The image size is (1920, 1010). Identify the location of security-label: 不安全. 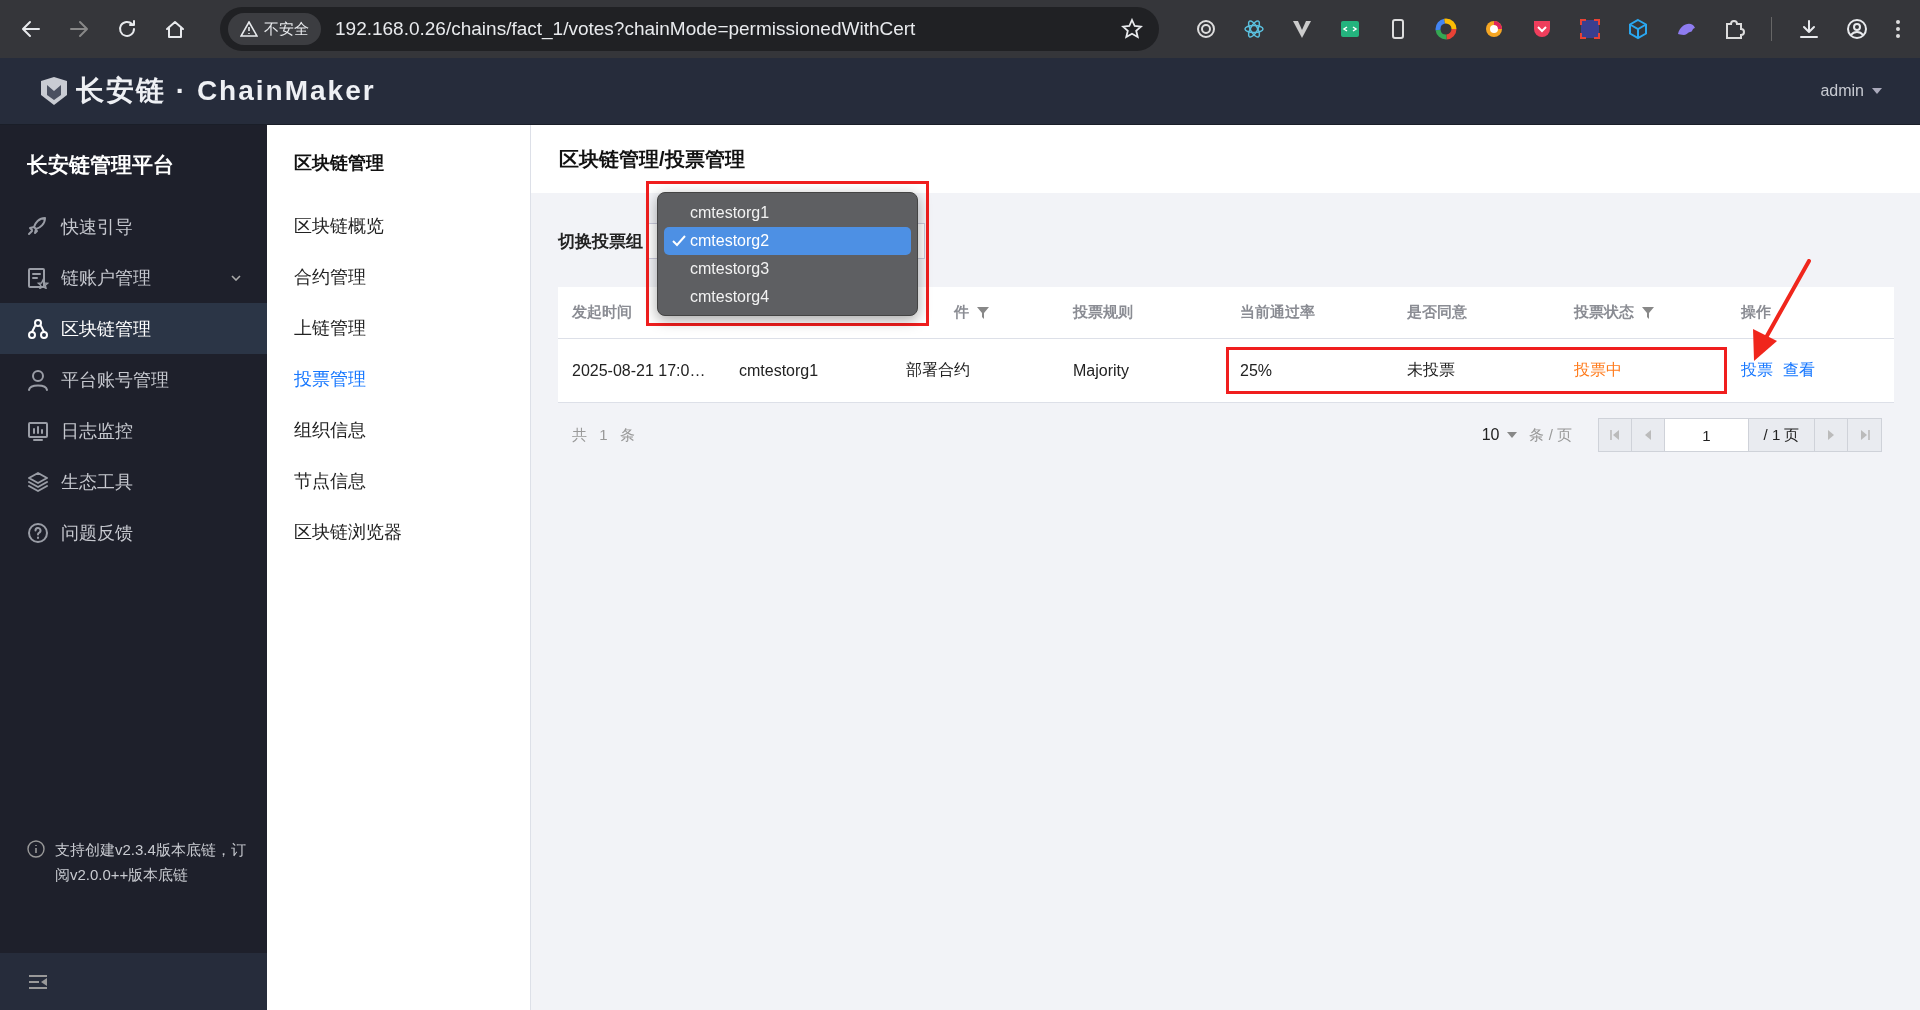
(286, 29).